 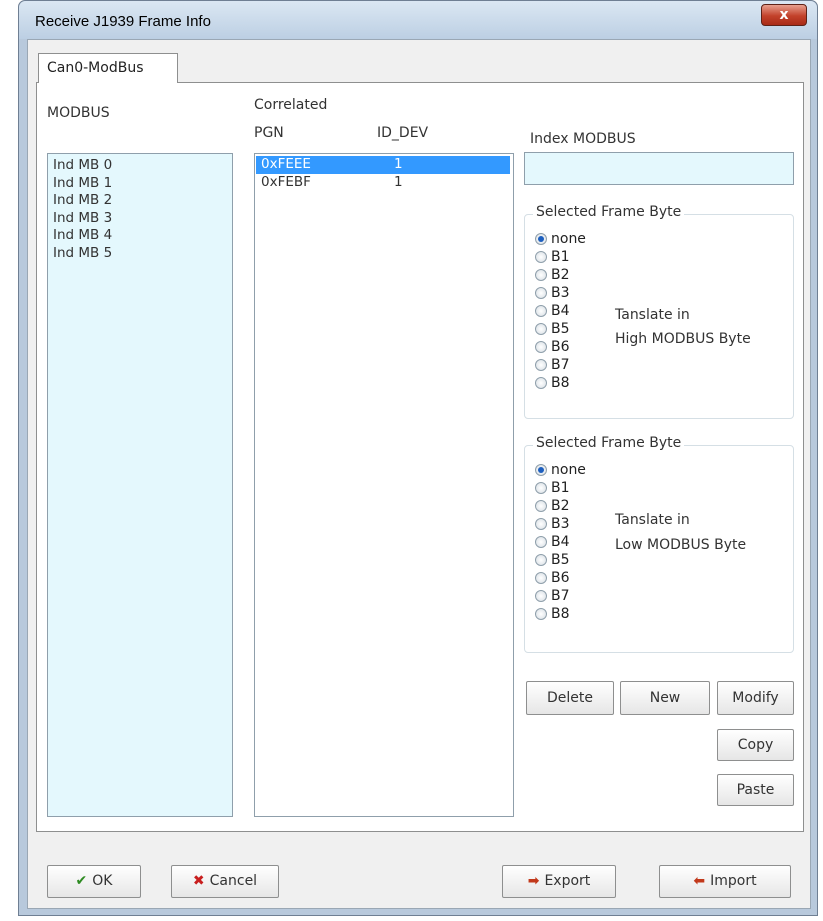 I want to click on high-radio-none: none, so click(x=560, y=239).